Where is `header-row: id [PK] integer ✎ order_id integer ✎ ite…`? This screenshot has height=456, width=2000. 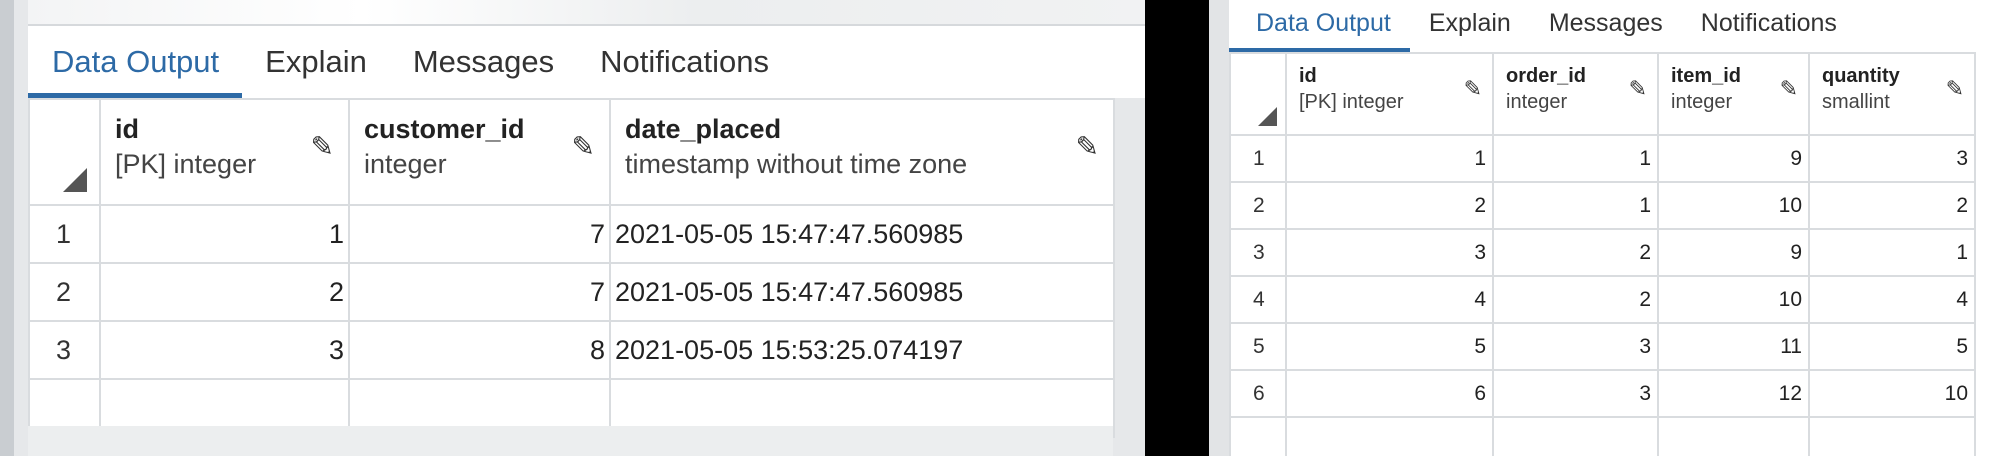 header-row: id [PK] integer ✎ order_id integer ✎ ite… is located at coordinates (1602, 94).